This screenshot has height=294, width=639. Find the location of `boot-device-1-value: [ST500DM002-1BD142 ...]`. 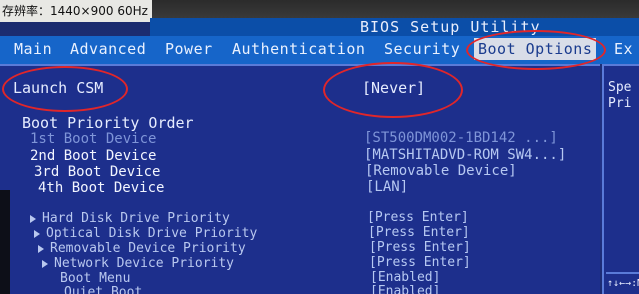

boot-device-1-value: [ST500DM002-1BD142 ...] is located at coordinates (461, 138).